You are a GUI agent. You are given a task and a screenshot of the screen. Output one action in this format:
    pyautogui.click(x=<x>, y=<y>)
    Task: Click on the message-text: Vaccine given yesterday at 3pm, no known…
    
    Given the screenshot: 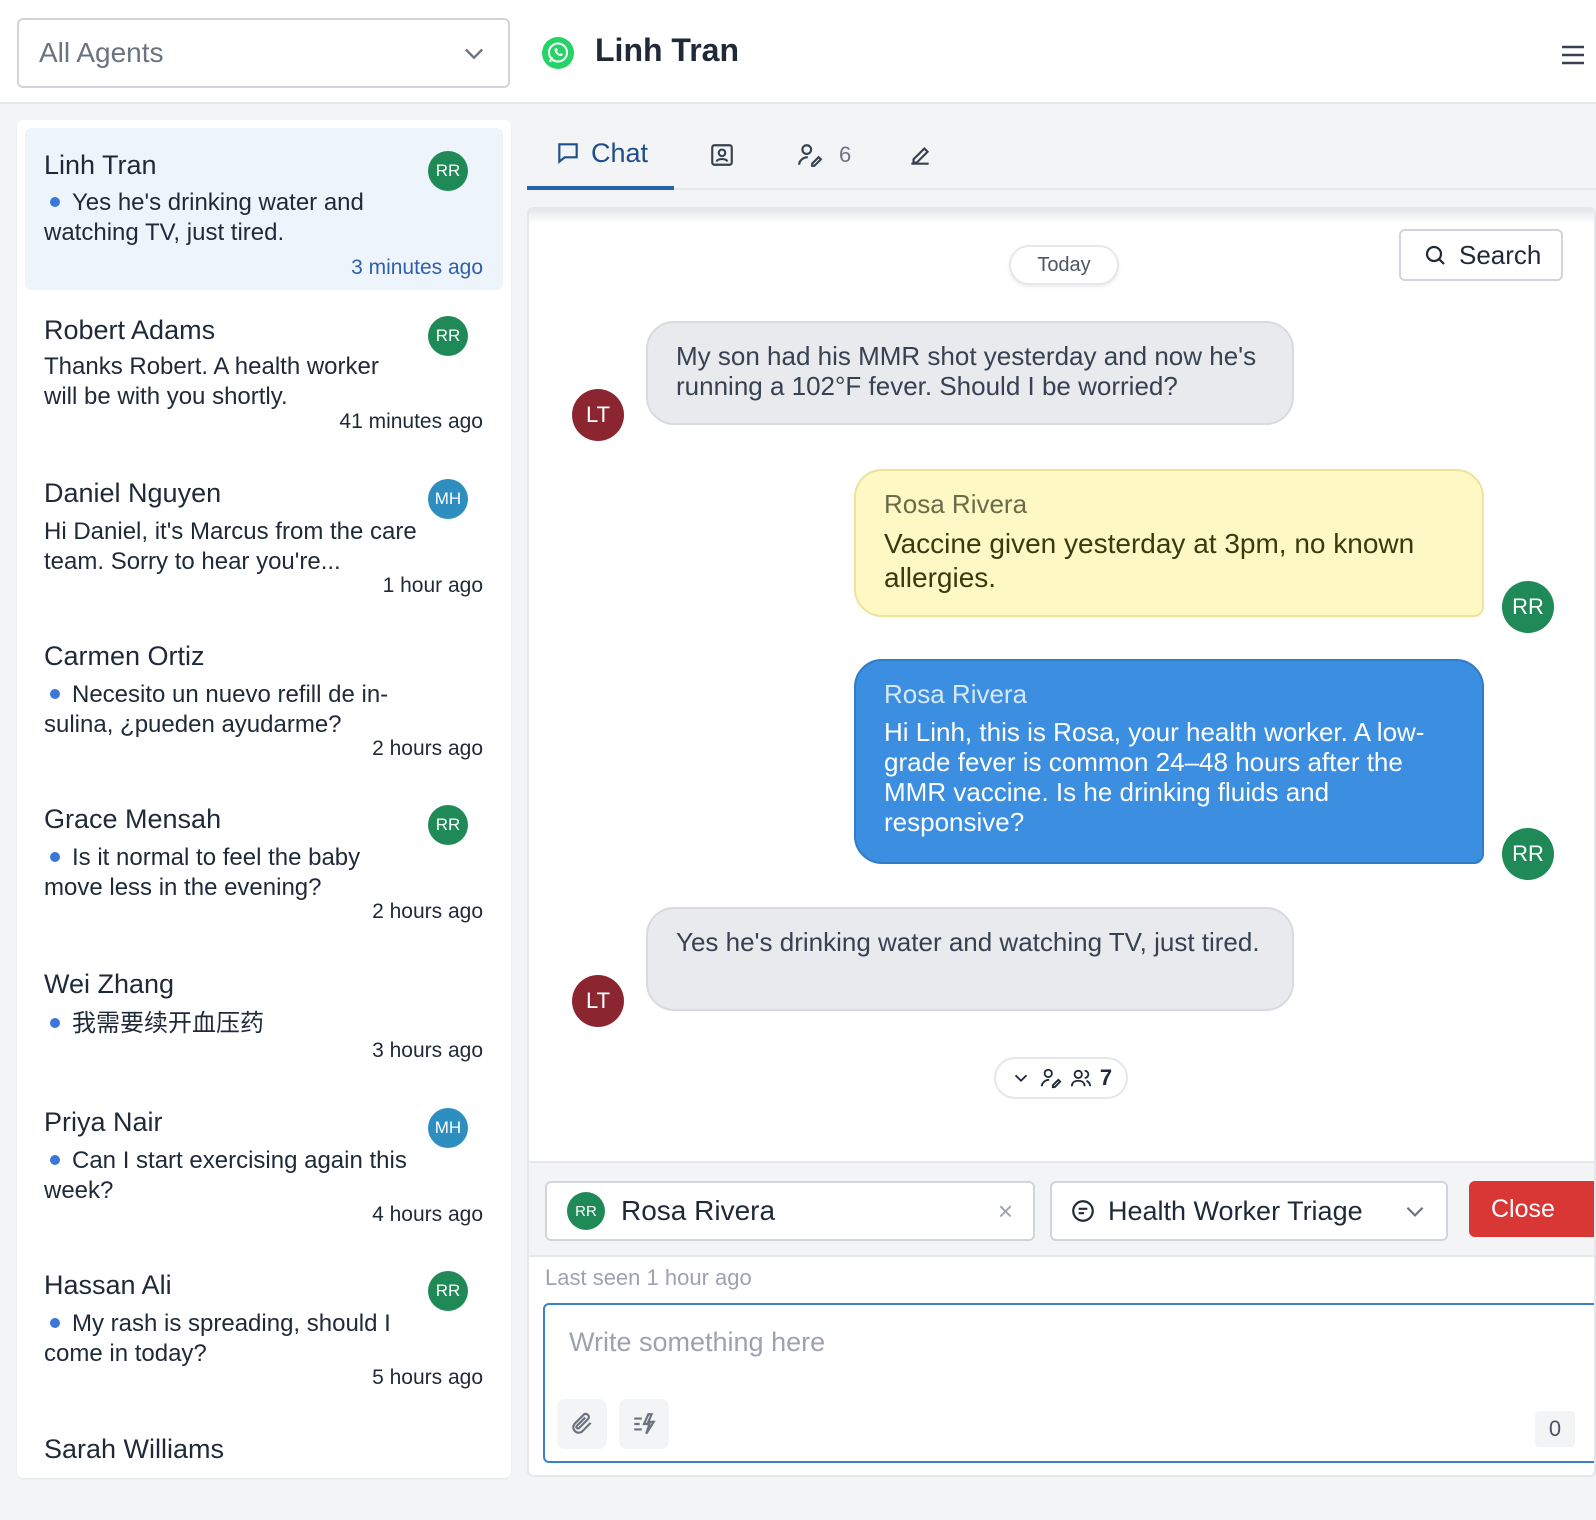 What is the action you would take?
    pyautogui.click(x=1149, y=560)
    